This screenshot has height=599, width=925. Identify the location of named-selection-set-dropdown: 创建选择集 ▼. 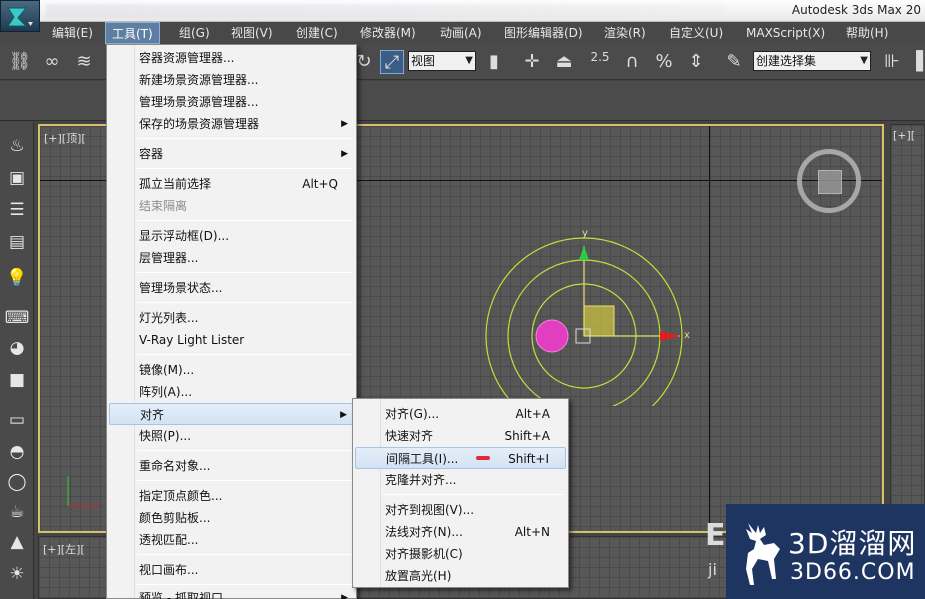
(812, 61).